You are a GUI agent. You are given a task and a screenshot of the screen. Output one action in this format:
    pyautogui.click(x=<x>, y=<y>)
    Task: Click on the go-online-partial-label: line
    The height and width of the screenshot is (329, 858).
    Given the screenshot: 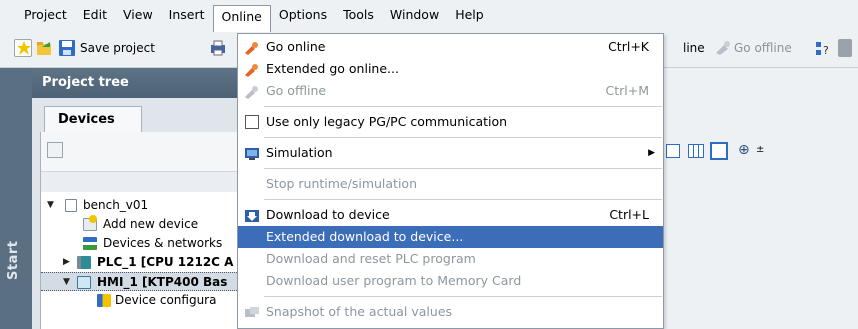 What is the action you would take?
    pyautogui.click(x=694, y=48)
    